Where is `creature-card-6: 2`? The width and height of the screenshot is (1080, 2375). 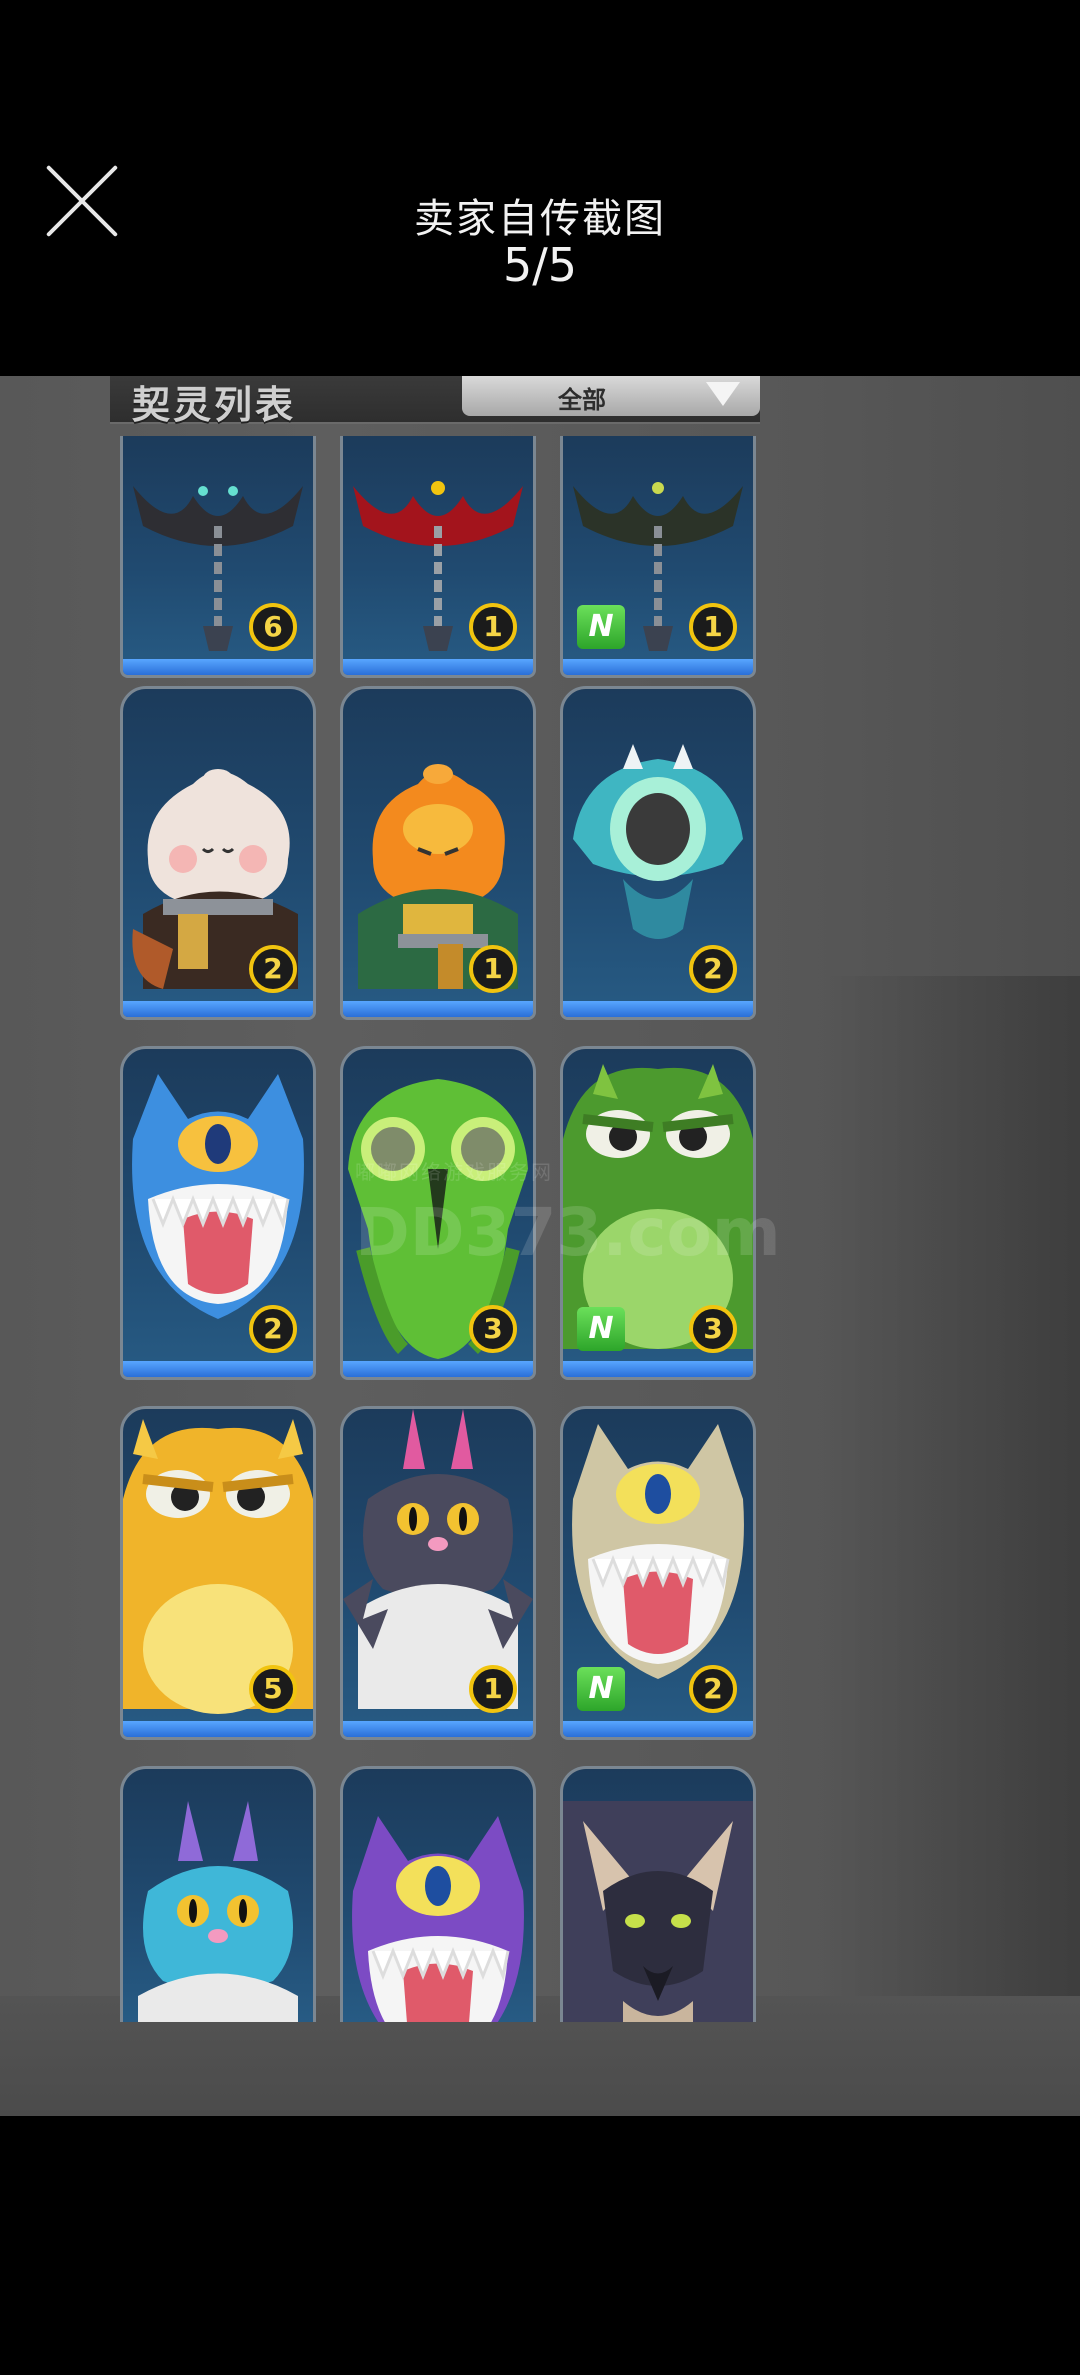
creature-card-6: 2 is located at coordinates (658, 853).